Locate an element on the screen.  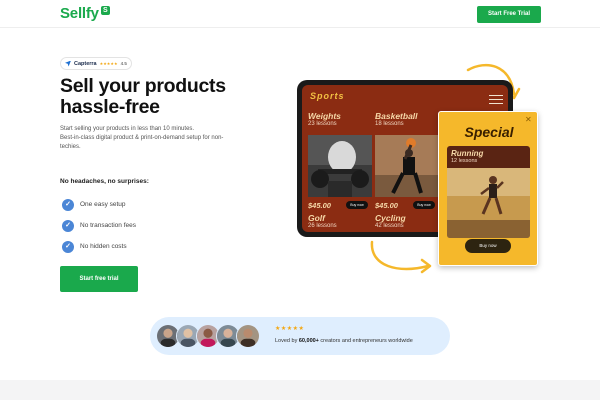
capterra-logo-icon is located at coordinates (68, 63).